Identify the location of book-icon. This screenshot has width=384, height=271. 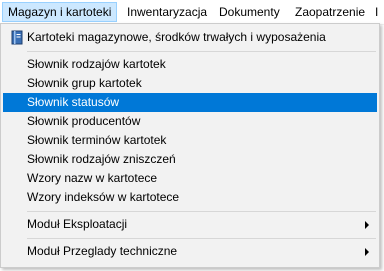
(17, 37).